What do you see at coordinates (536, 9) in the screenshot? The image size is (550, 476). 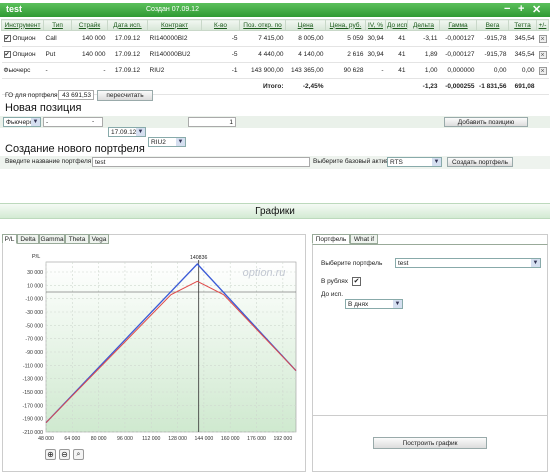 I see `close-icon: ✕` at bounding box center [536, 9].